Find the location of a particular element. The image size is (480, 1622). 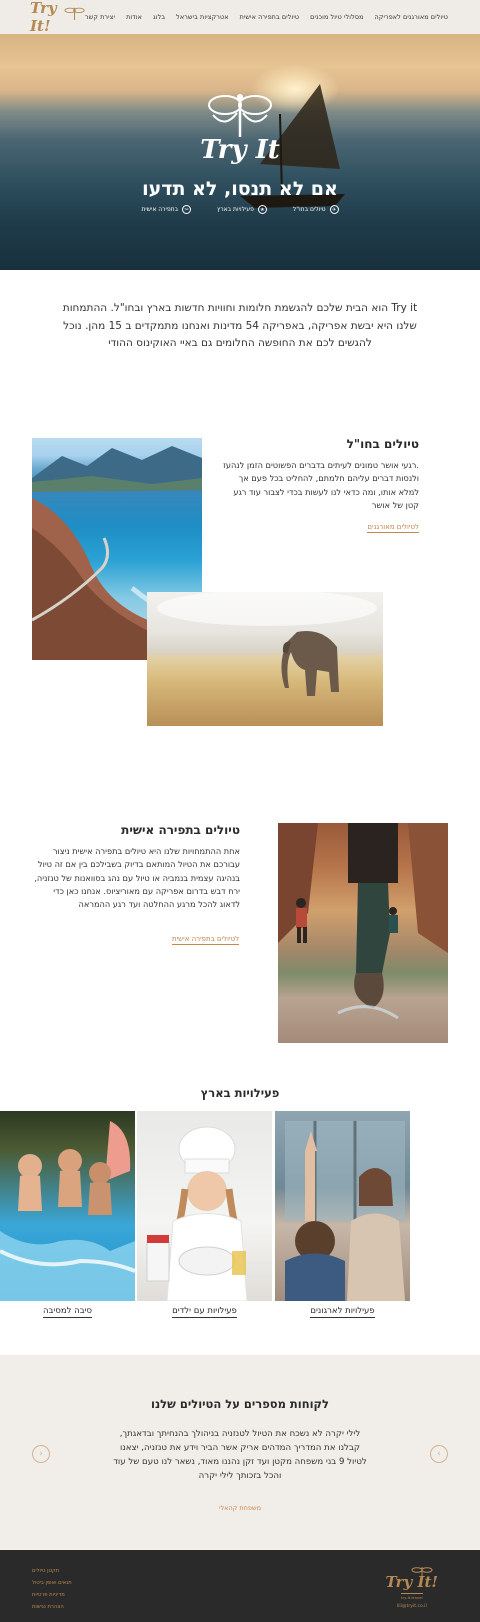

hero-link-custom: ✂ בתפירה אישית is located at coordinates (166, 209).